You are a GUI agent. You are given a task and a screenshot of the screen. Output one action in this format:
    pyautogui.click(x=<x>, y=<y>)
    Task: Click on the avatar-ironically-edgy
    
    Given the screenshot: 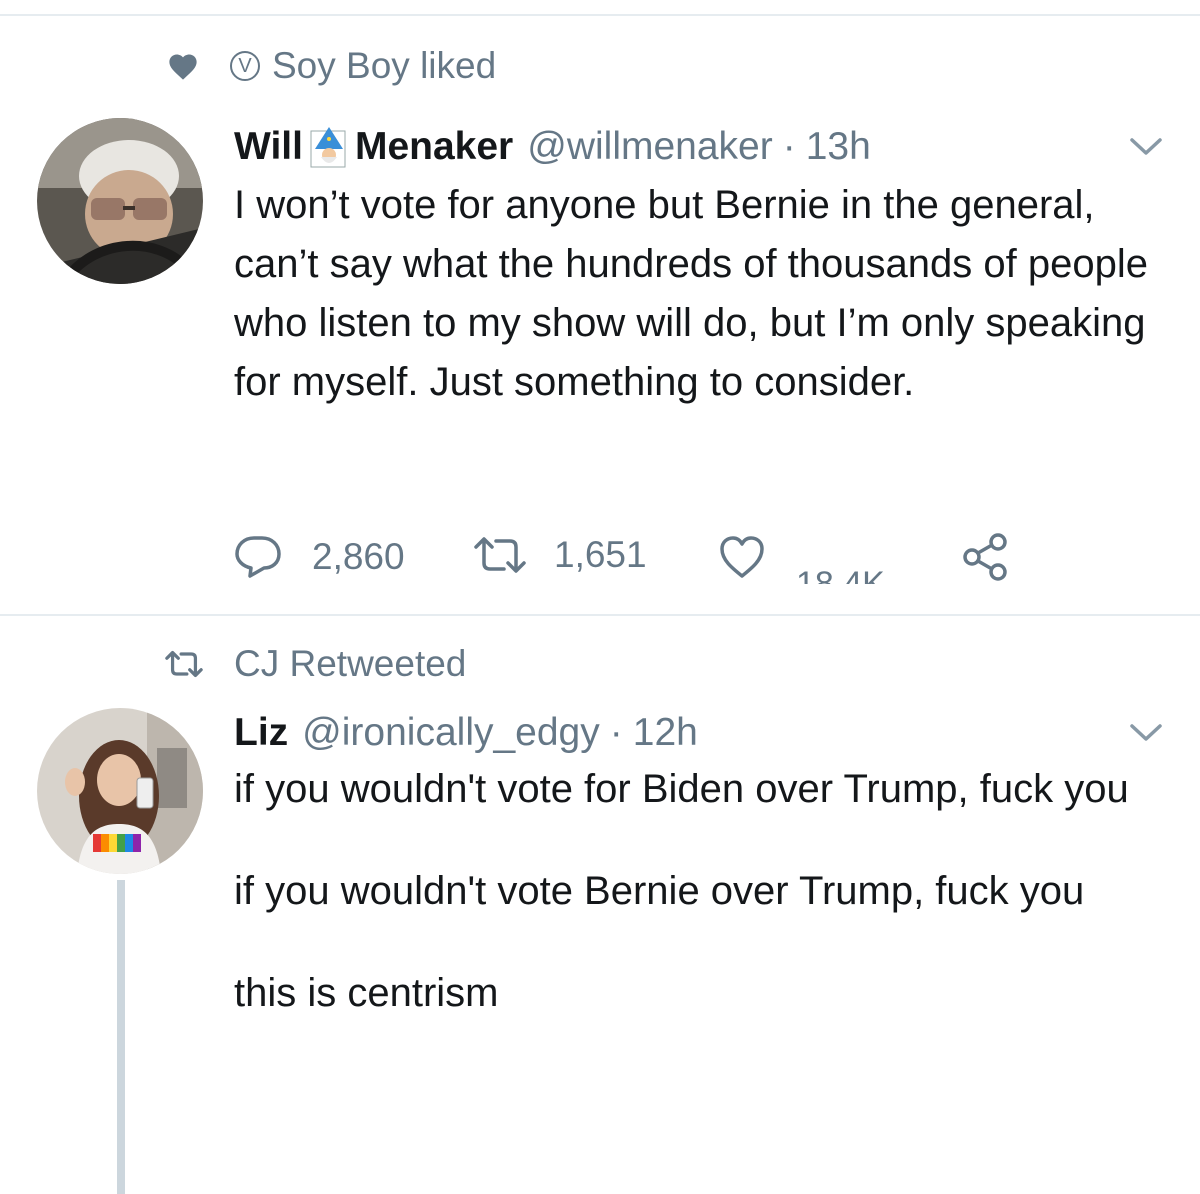 What is the action you would take?
    pyautogui.click(x=120, y=791)
    